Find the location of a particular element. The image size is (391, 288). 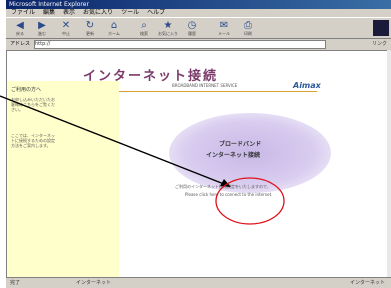

star-icon: ★ is located at coordinates (168, 25).